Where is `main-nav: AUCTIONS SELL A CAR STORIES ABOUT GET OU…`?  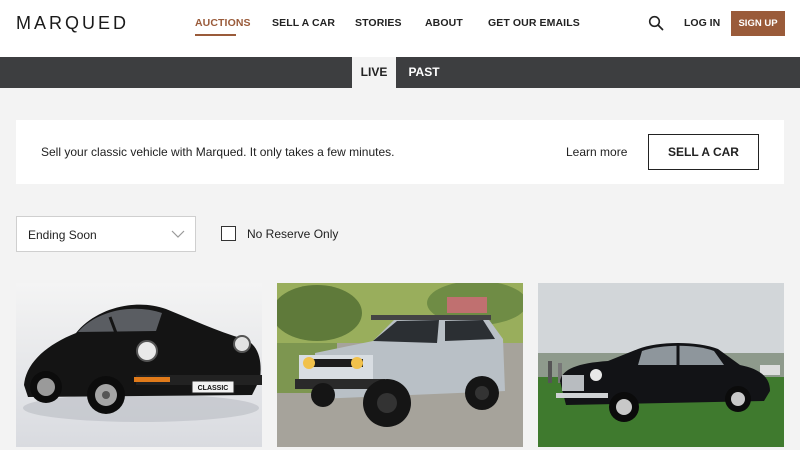
main-nav: AUCTIONS SELL A CAR STORIES ABOUT GET OU… is located at coordinates (400, 27).